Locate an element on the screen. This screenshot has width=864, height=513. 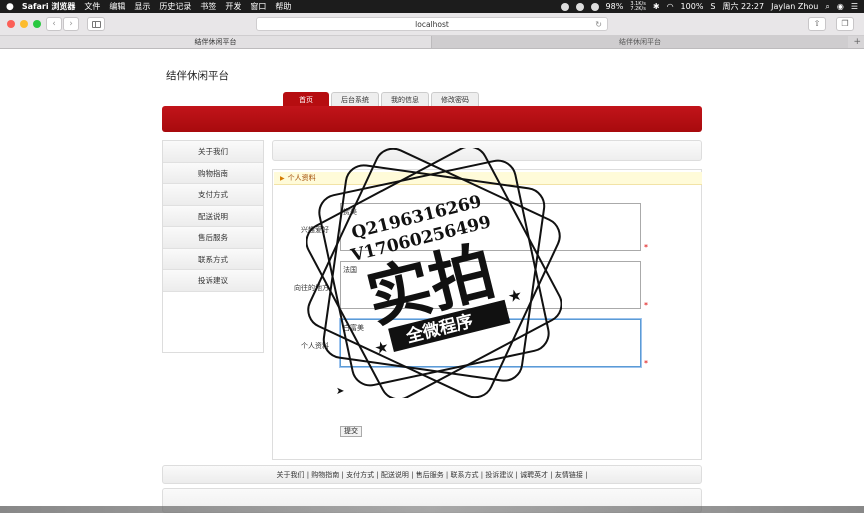
menu-window: 窗口 is located at coordinates (258, 6).